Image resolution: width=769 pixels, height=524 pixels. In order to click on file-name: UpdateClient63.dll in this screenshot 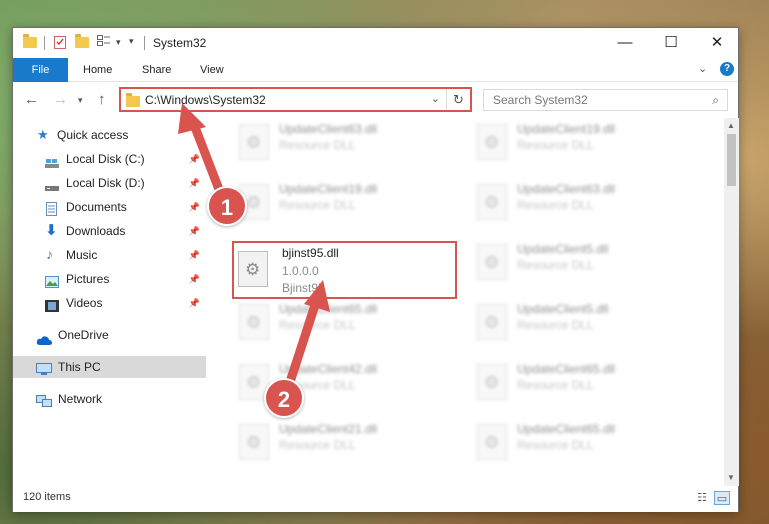, I will do `click(566, 189)`.